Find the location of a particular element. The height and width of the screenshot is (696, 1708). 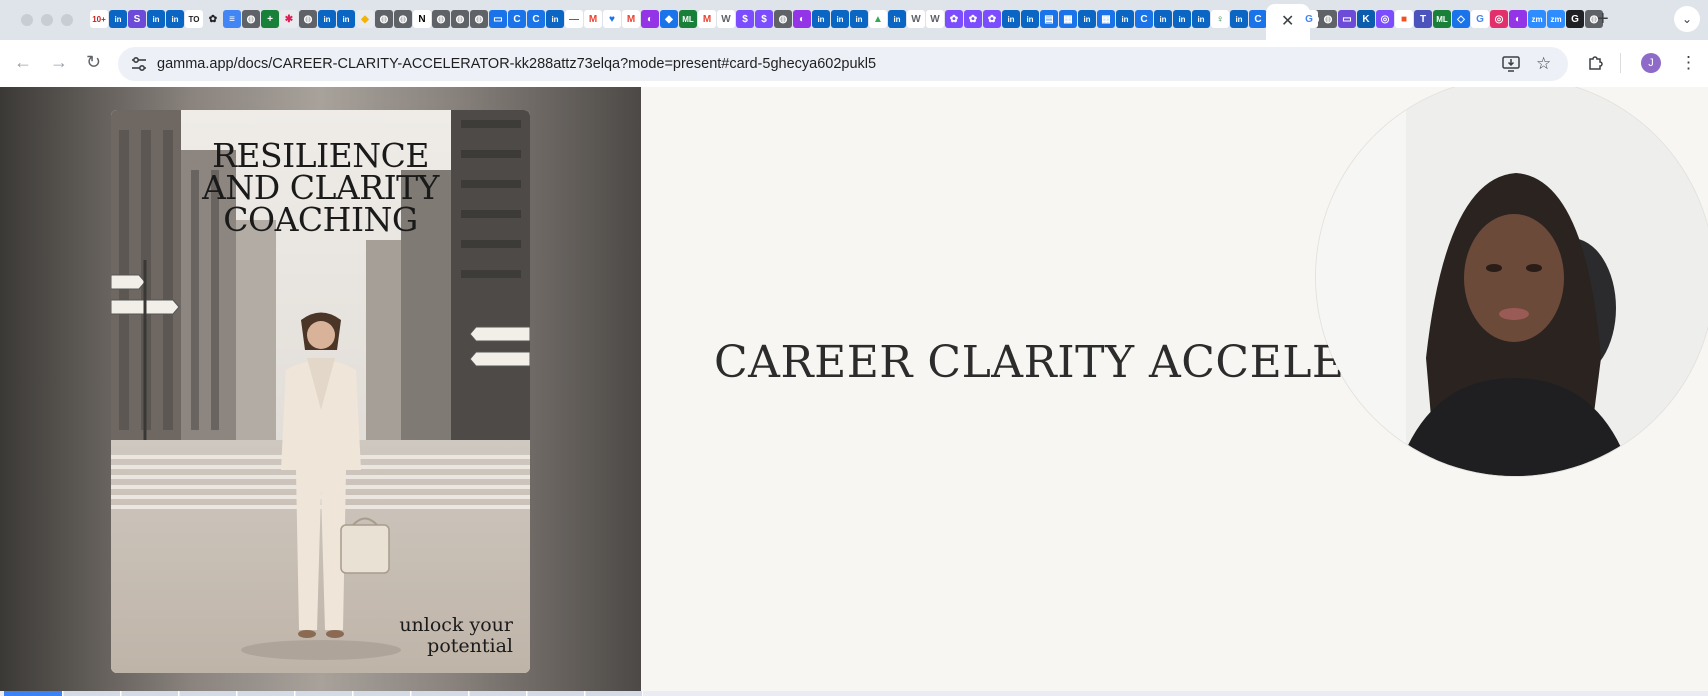

tab-favicon-icon: T is located at coordinates (1423, 19).